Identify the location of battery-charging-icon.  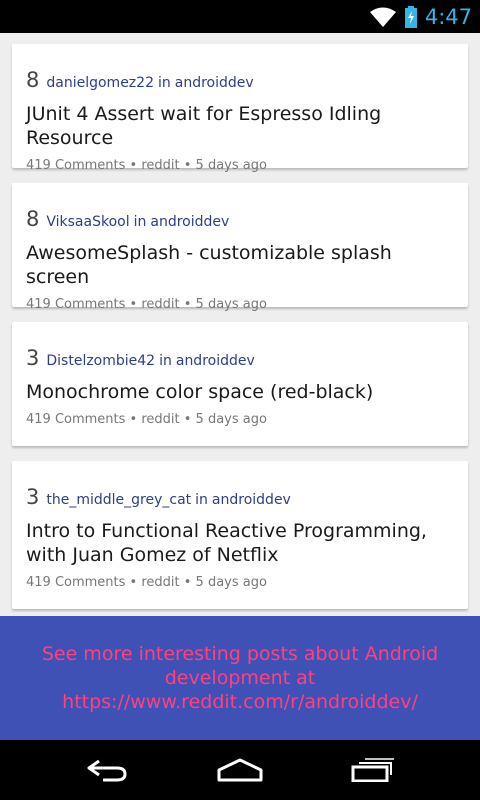
(410, 16).